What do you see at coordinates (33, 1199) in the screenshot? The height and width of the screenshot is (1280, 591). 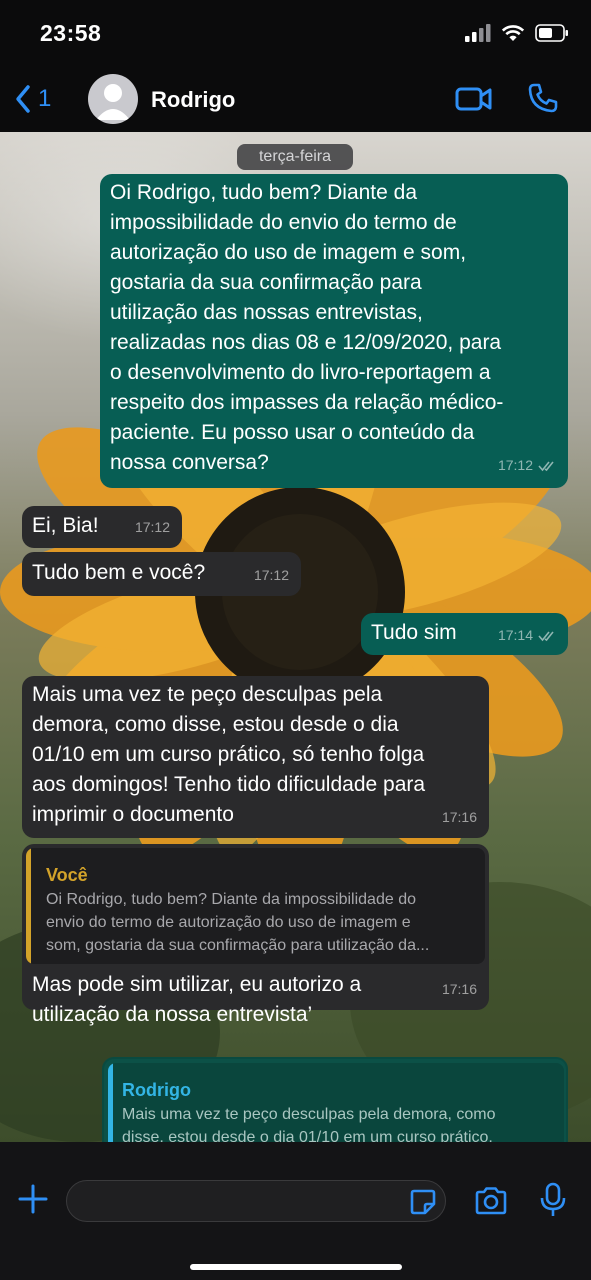 I see `plus-icon` at bounding box center [33, 1199].